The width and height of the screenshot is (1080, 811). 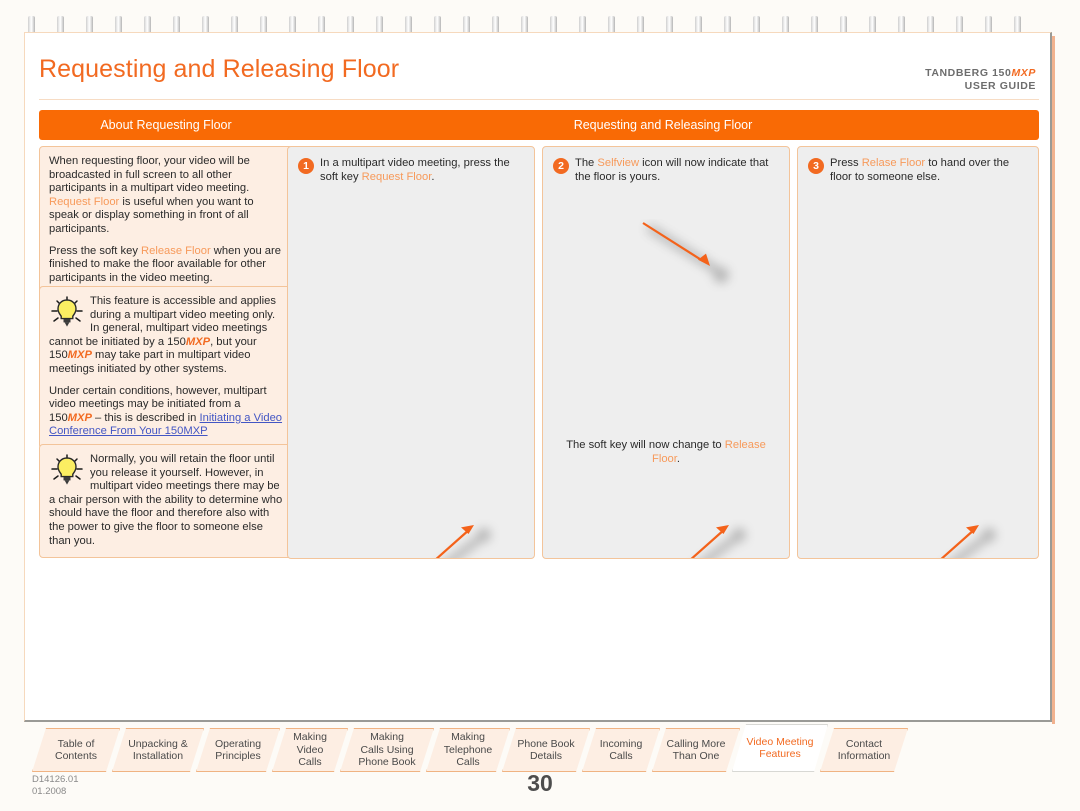 I want to click on page-edge-accent, so click(x=1053, y=380).